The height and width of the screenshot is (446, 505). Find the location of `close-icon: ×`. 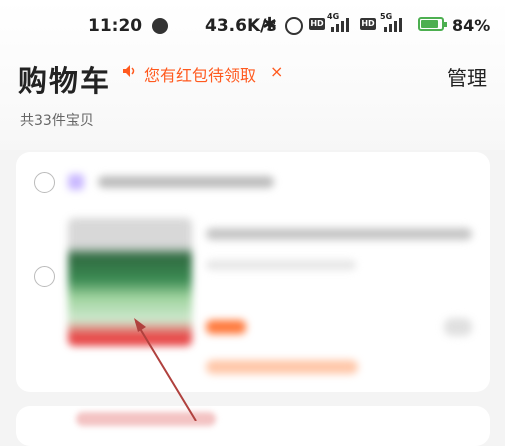

close-icon: × is located at coordinates (276, 71).